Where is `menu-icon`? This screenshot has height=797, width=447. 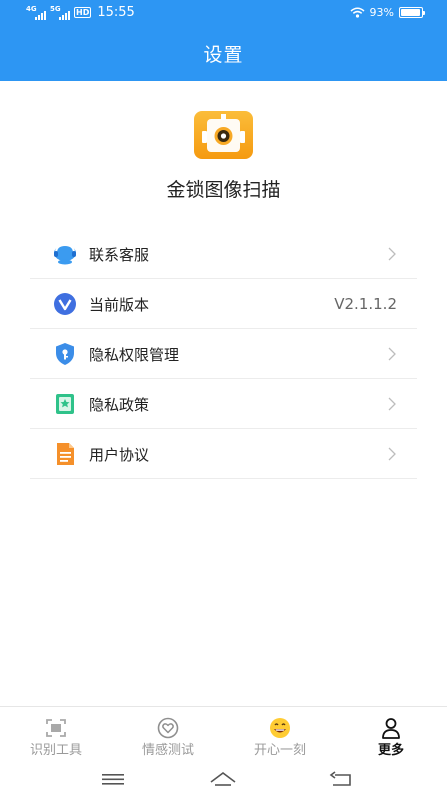
menu-icon is located at coordinates (113, 779).